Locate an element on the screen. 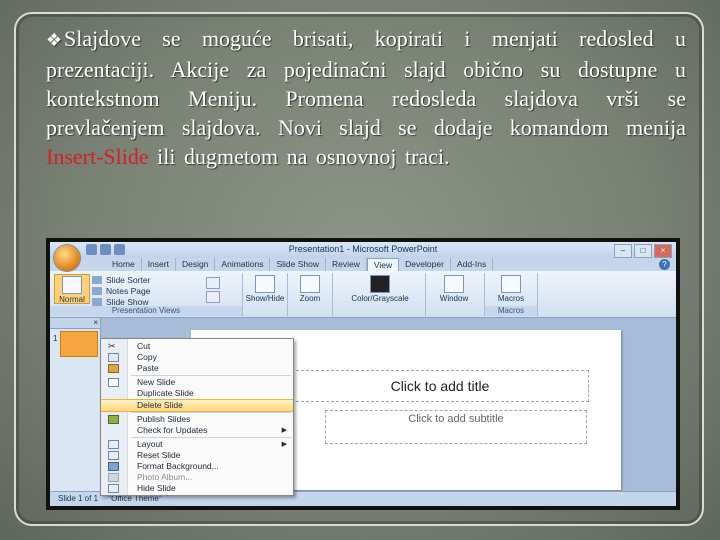 The width and height of the screenshot is (720, 540). window-button: Window is located at coordinates (454, 289).